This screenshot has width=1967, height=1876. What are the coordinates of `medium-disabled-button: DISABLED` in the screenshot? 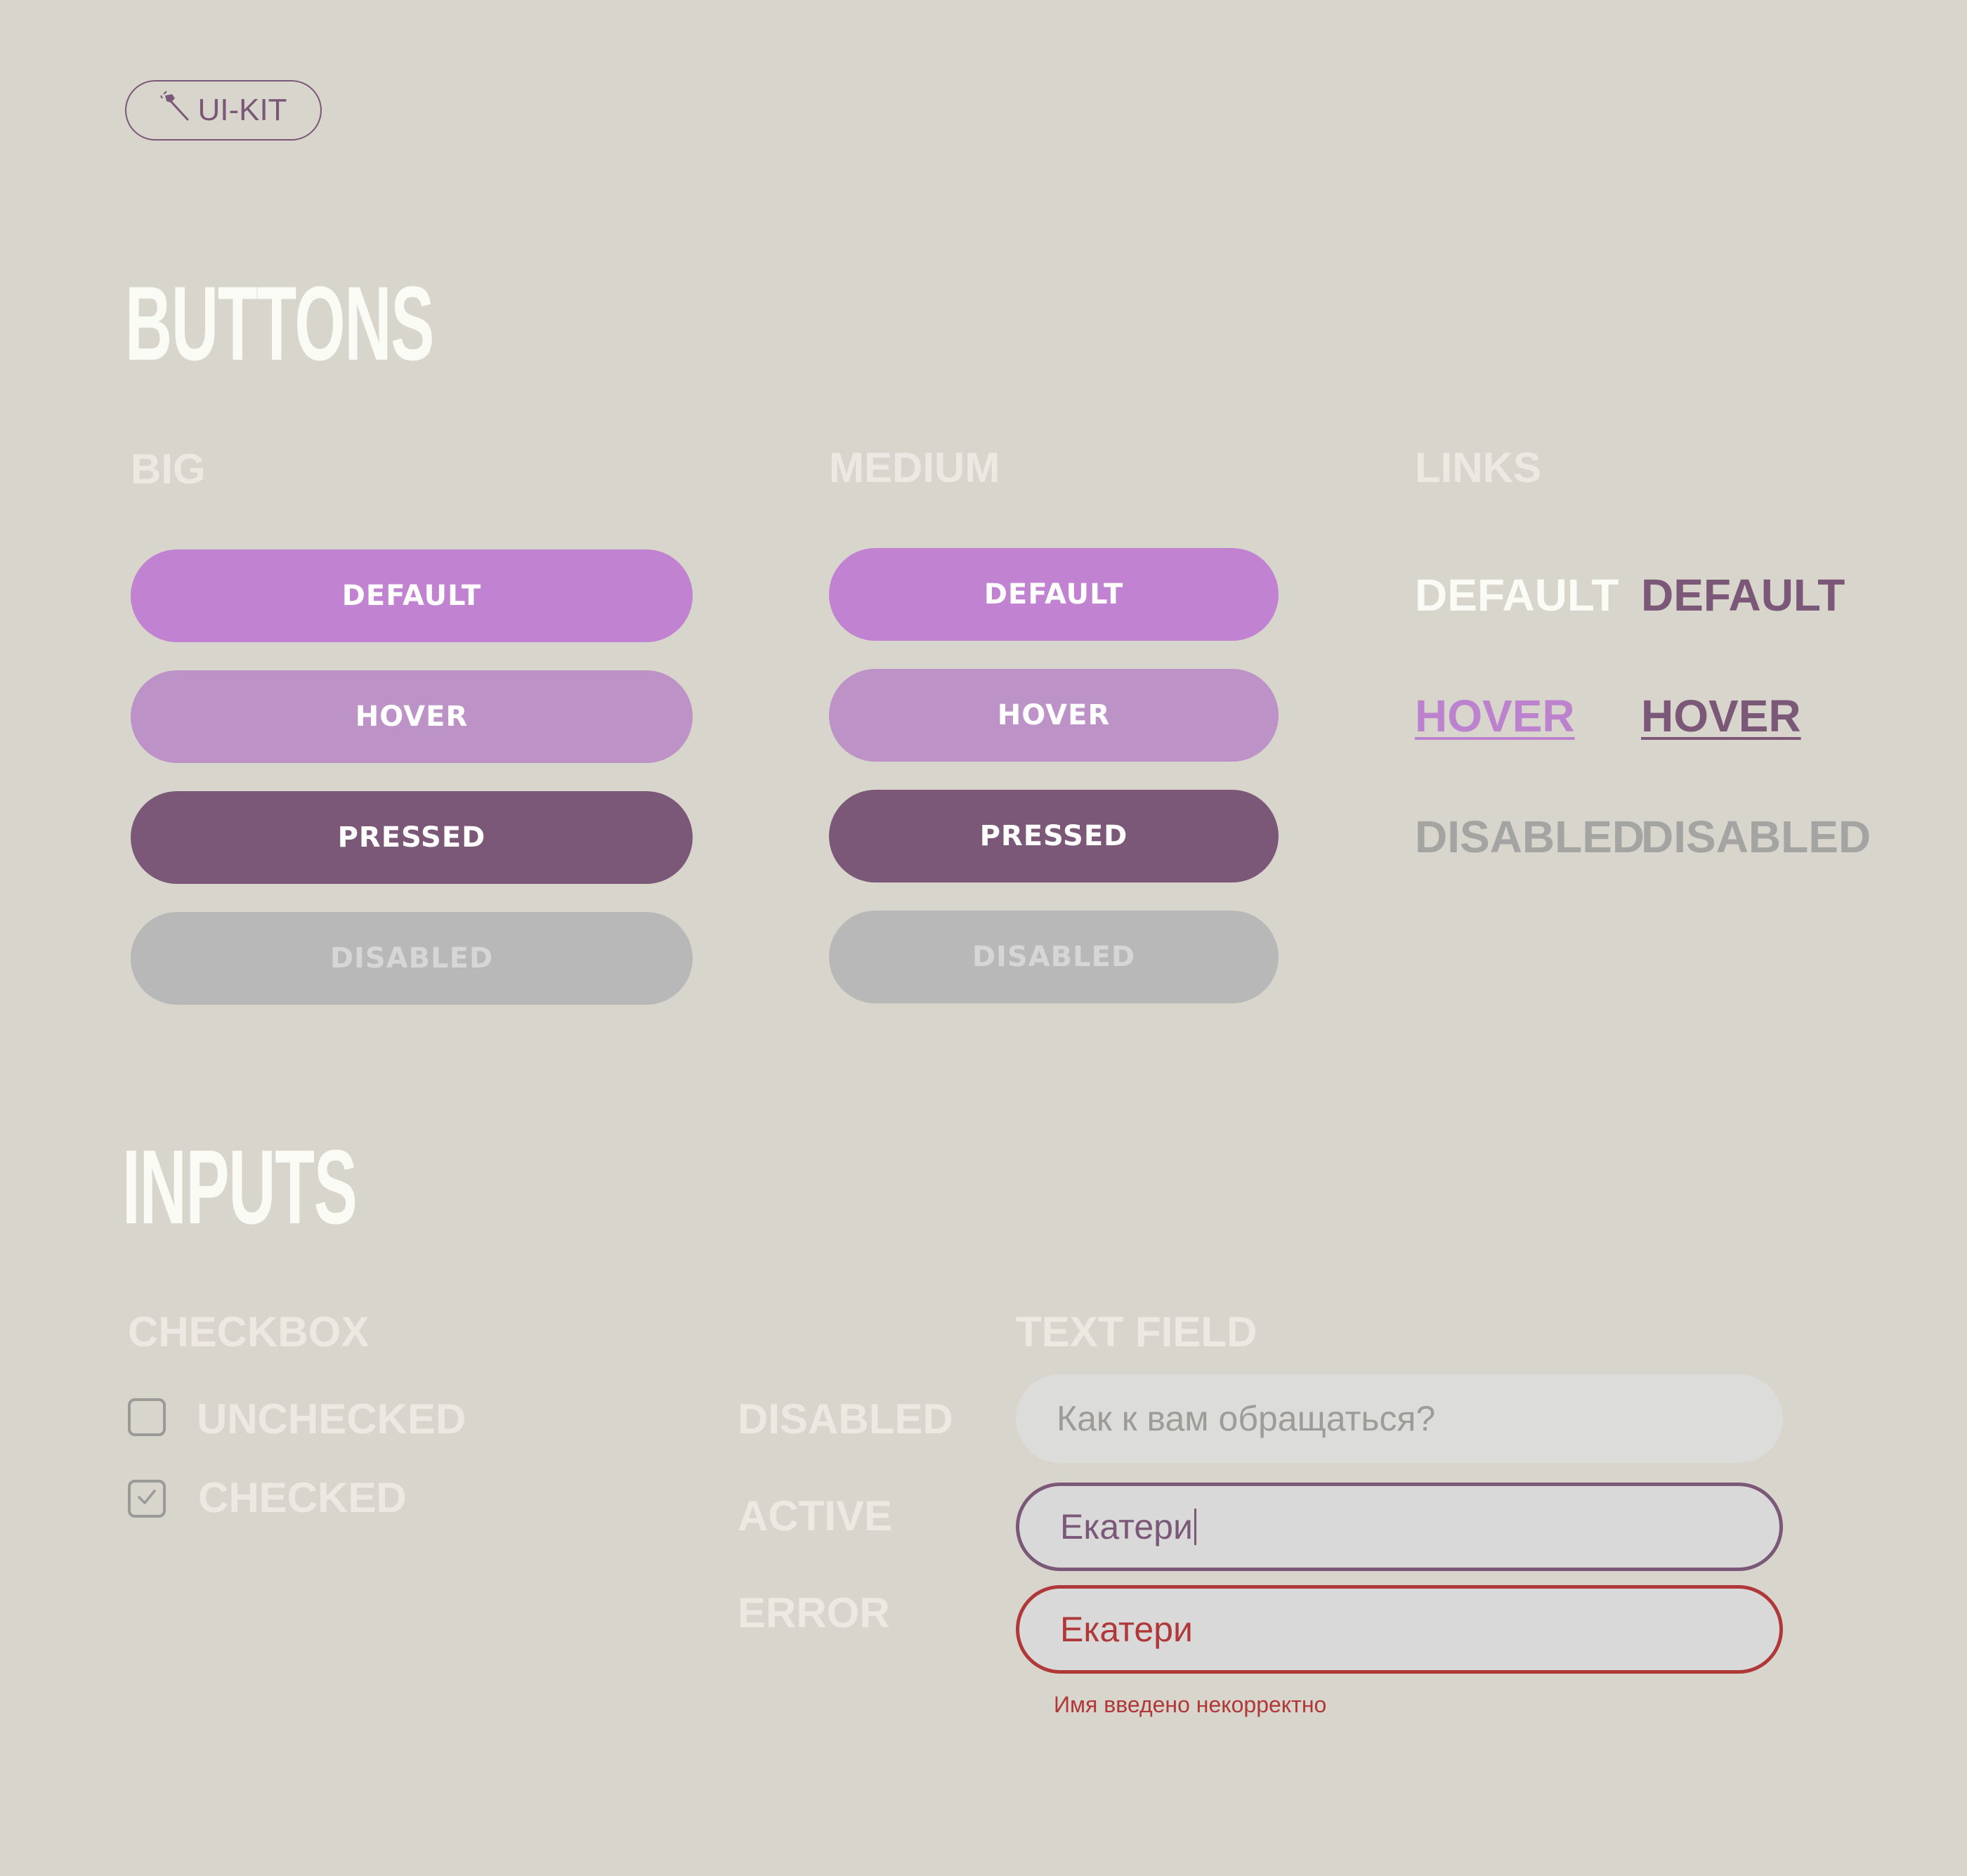 It's located at (1054, 957).